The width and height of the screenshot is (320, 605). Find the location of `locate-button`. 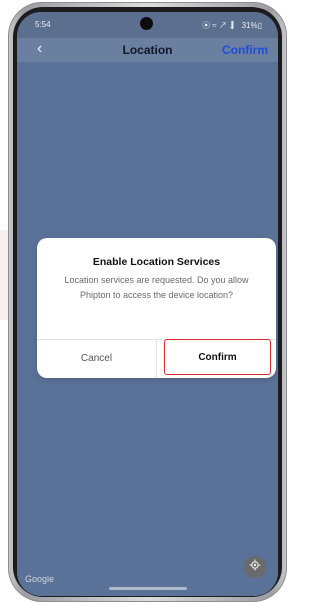

locate-button is located at coordinates (255, 567).